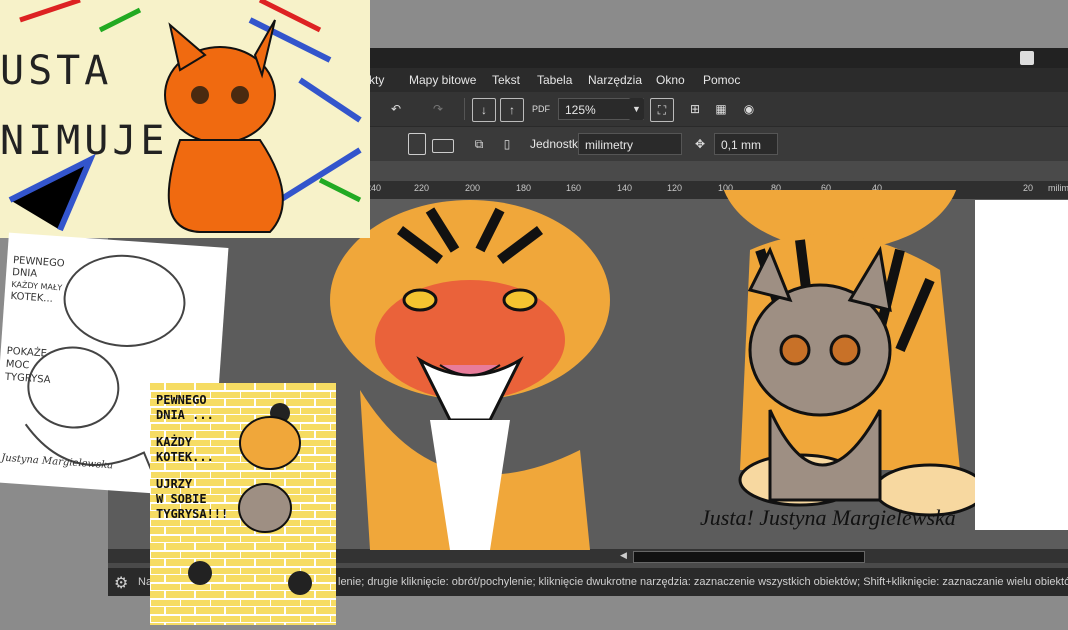  Describe the element at coordinates (174, 442) in the screenshot. I see `poster-line: KAŻDY` at that location.